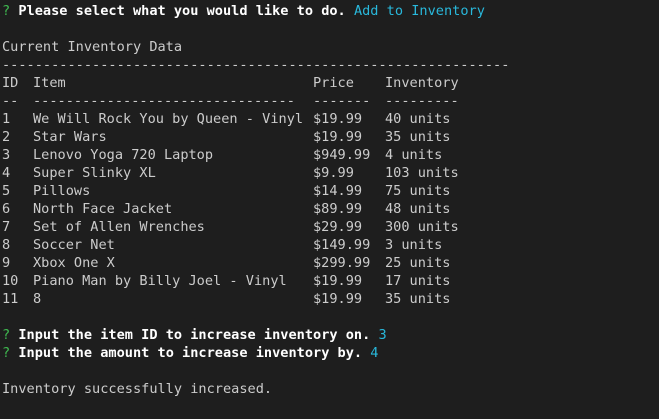  I want to click on row-item: Super Slinky XL, so click(94, 173).